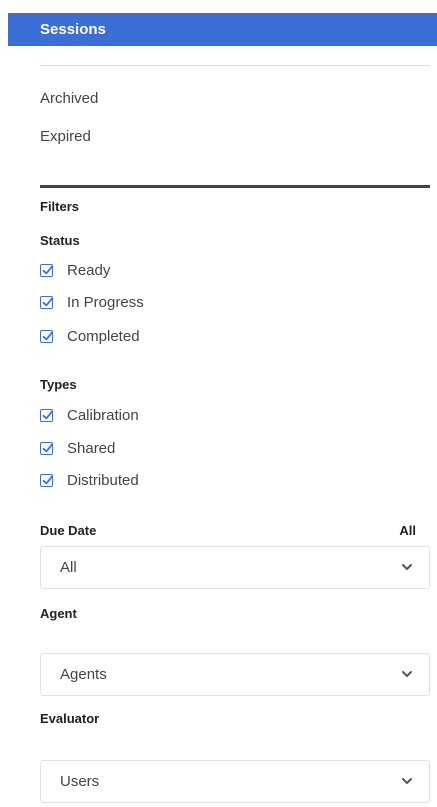 This screenshot has width=437, height=807. I want to click on type-option-shared: Shared, so click(77, 448).